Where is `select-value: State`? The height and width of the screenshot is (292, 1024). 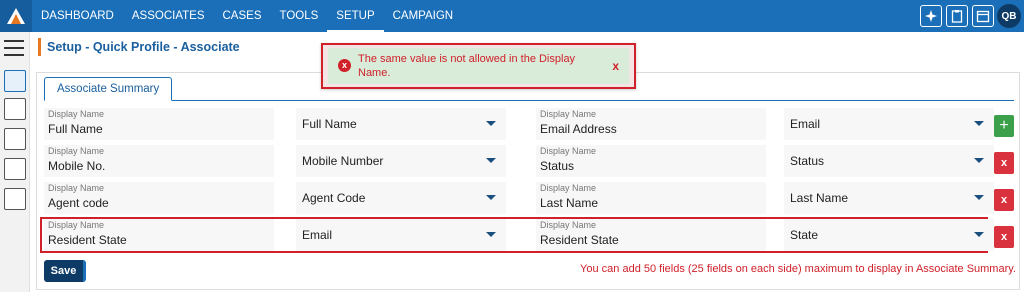 select-value: State is located at coordinates (804, 235).